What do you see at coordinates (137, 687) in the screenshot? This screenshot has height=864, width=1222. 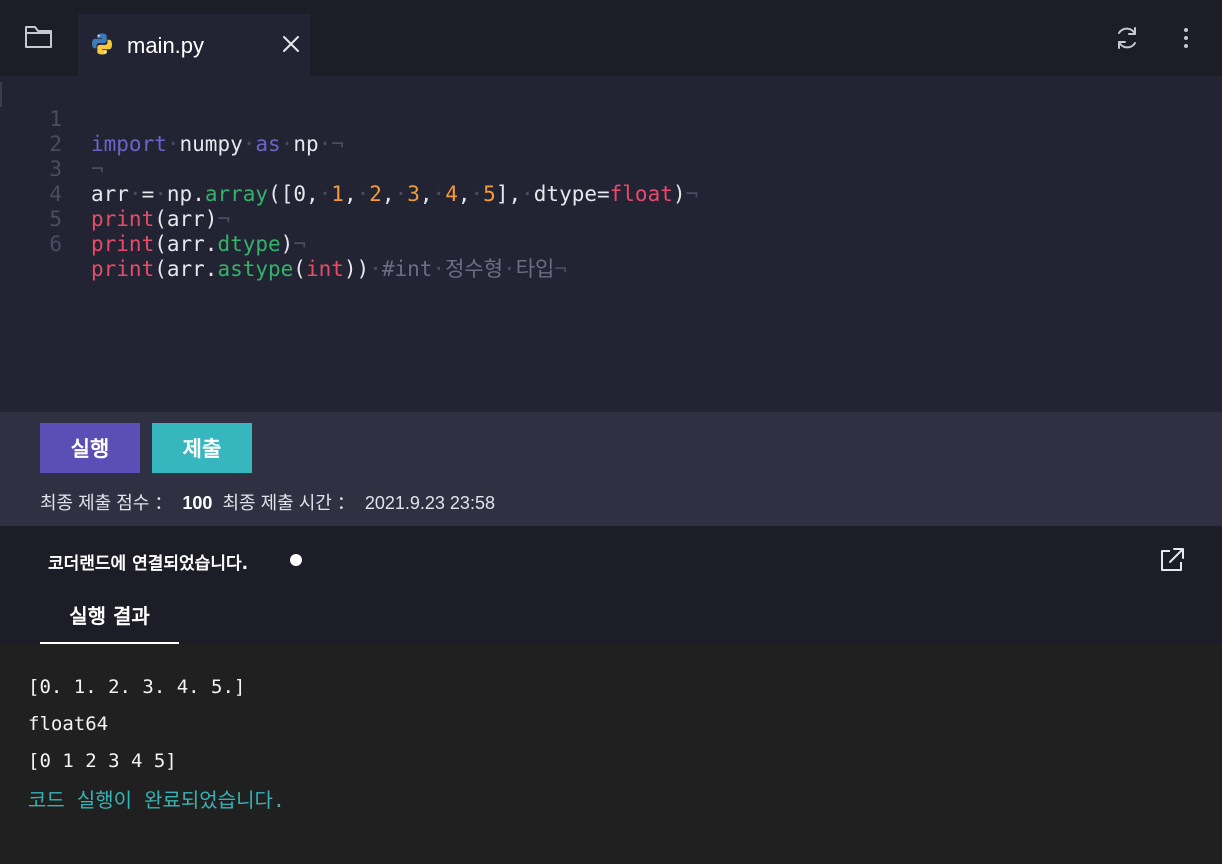 I see `output-line: [0. 1. 2. 3. 4. 5.]` at bounding box center [137, 687].